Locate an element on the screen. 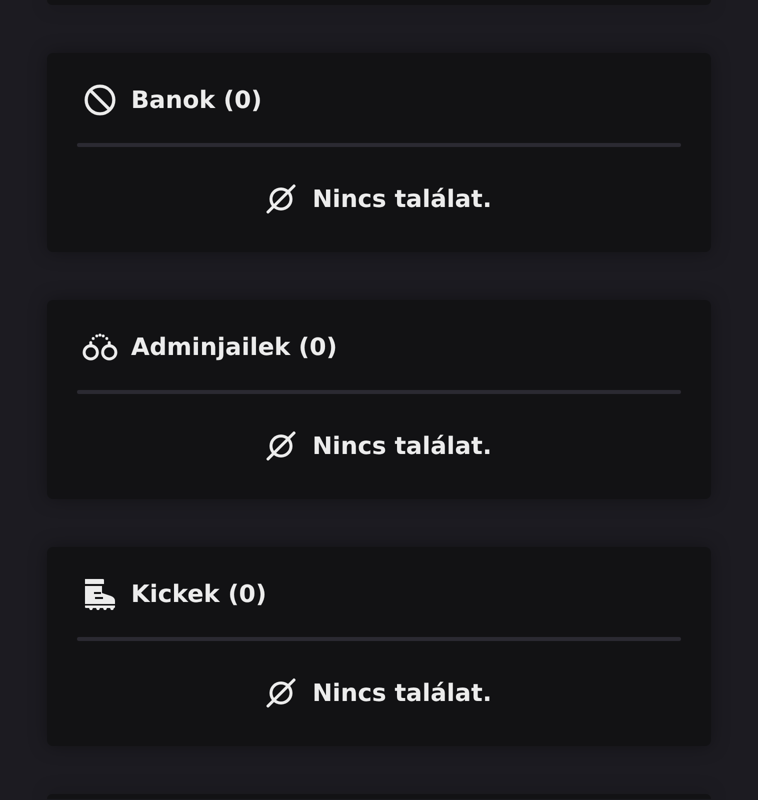  section-title: Kickek (0) is located at coordinates (199, 594).